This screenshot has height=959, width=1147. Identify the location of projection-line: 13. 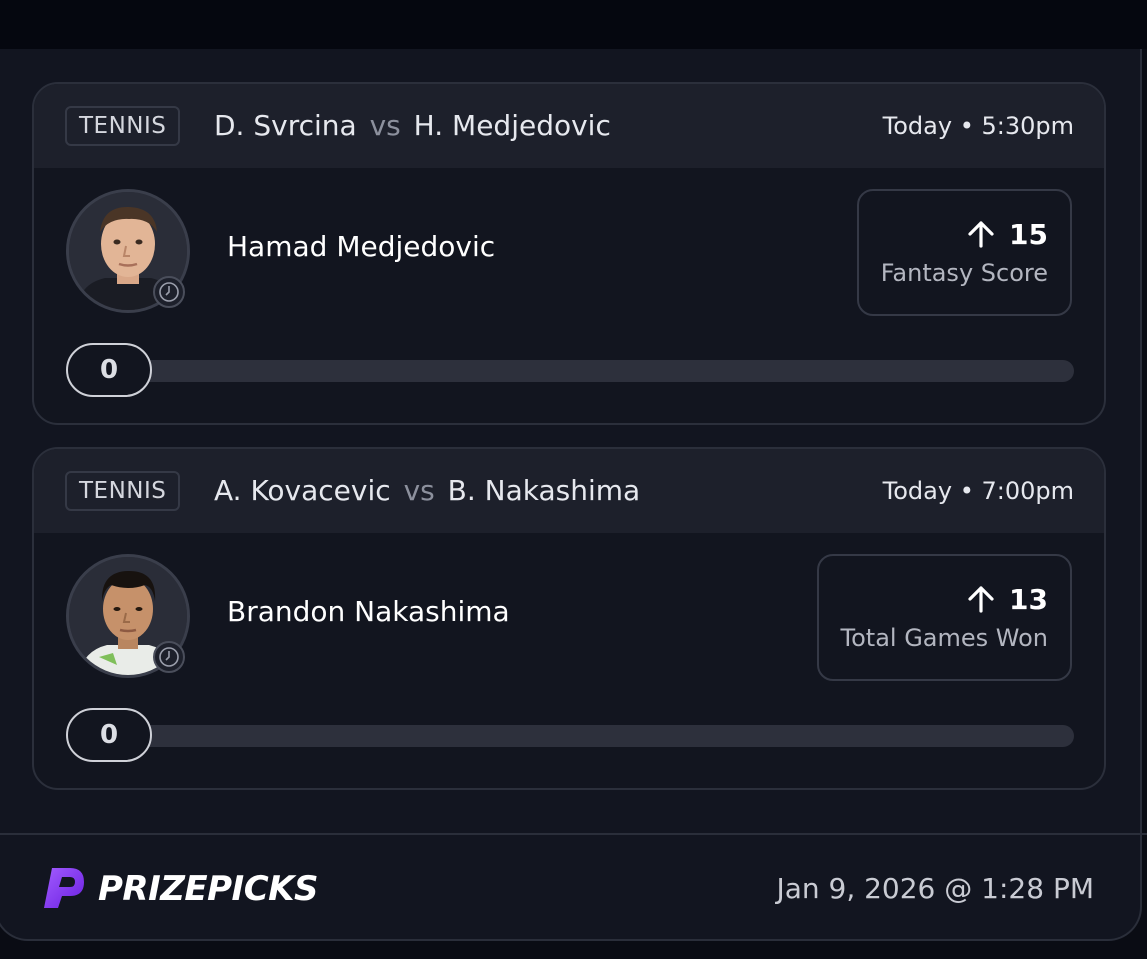
(944, 600).